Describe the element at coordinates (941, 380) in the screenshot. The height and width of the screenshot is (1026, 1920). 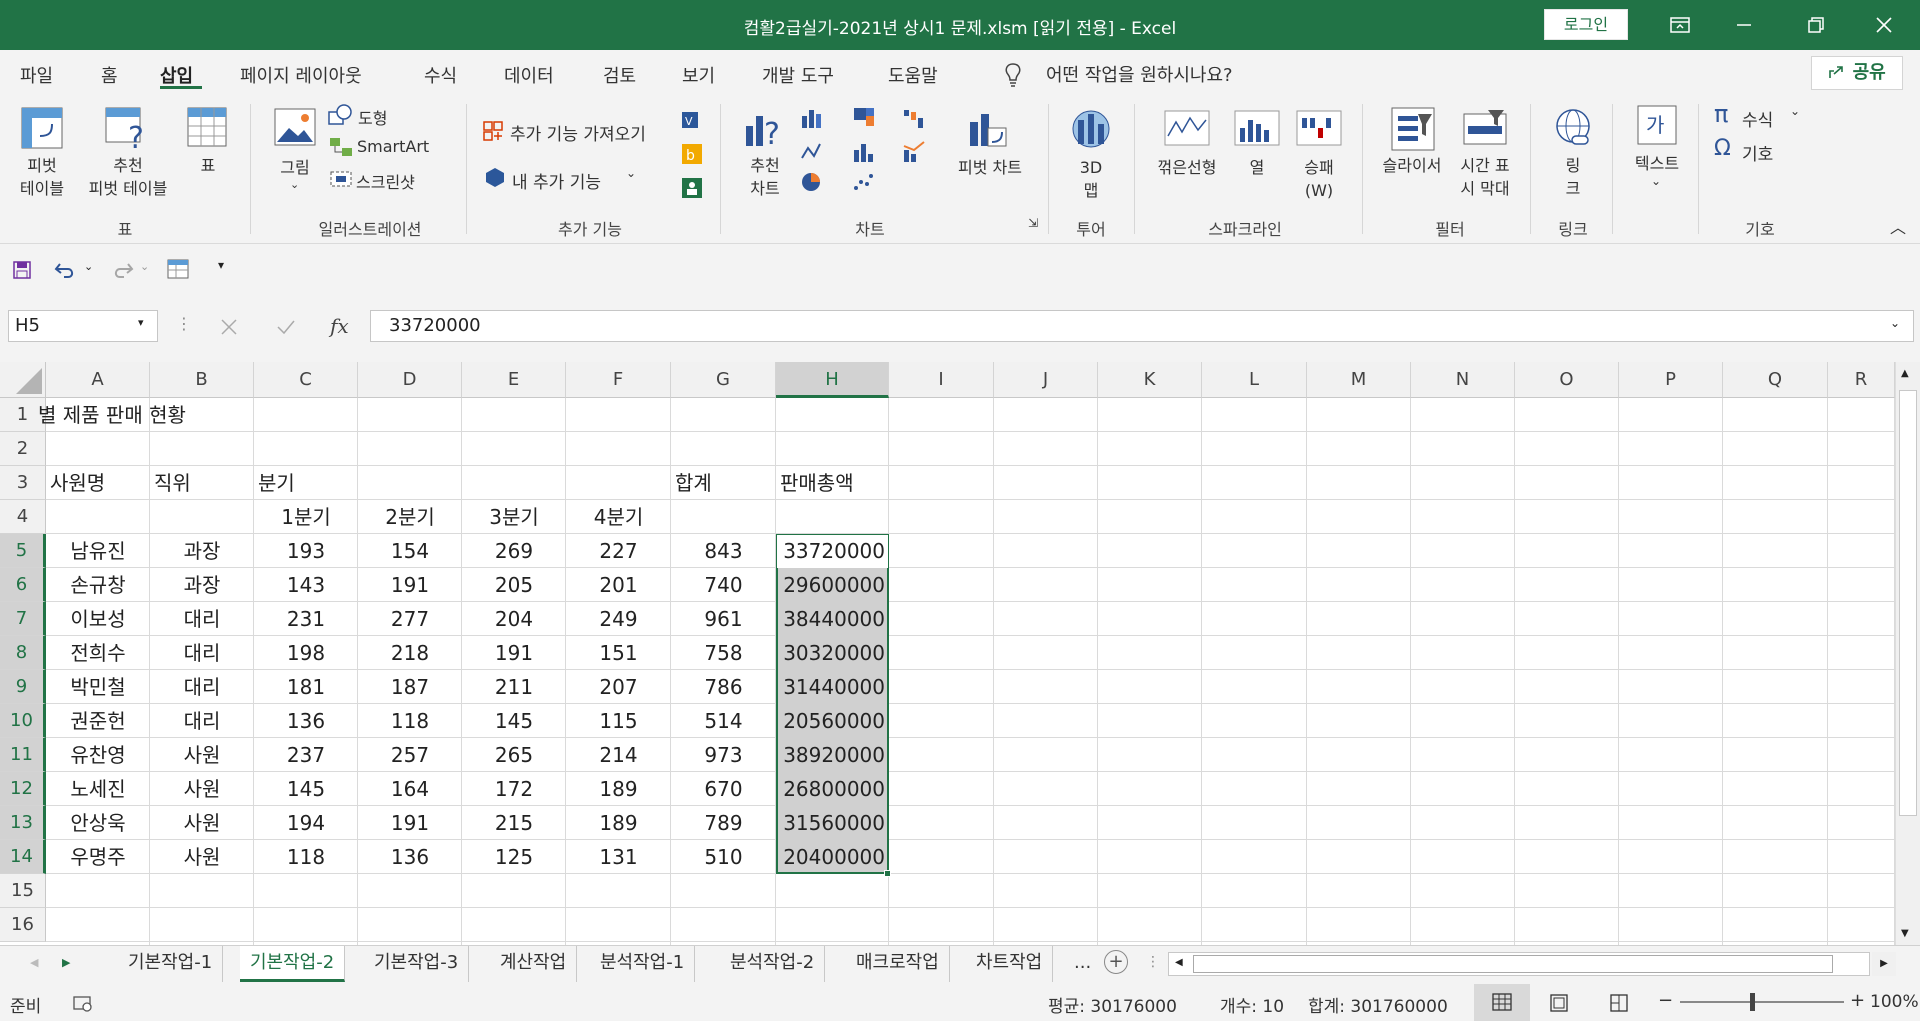
I see `column-header-i: I` at that location.